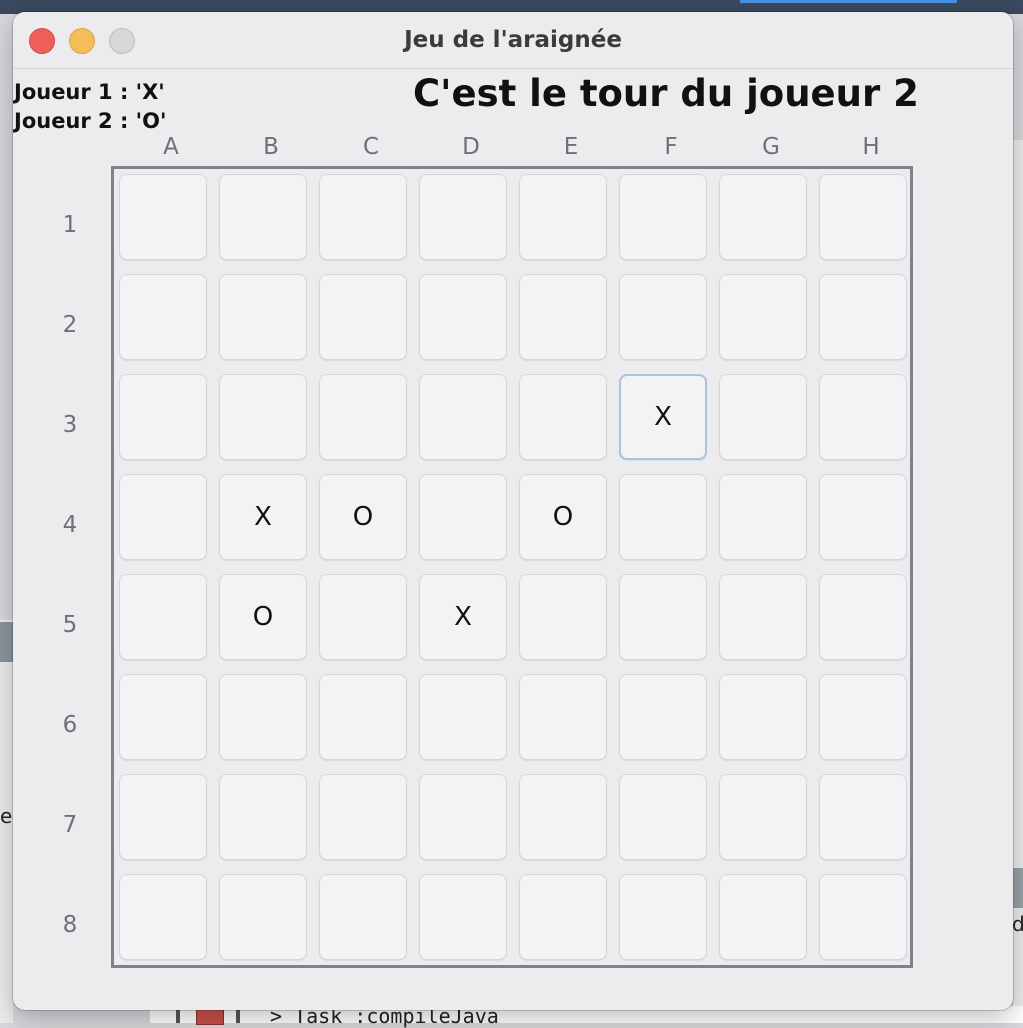 The width and height of the screenshot is (1023, 1028). What do you see at coordinates (663, 817) in the screenshot?
I see `board-cell-f7` at bounding box center [663, 817].